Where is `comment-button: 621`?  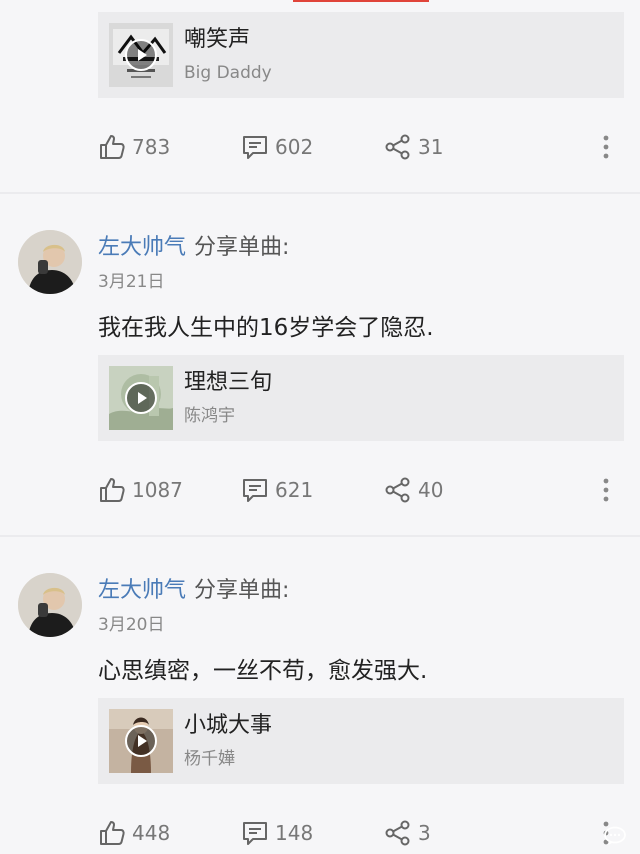 comment-button: 621 is located at coordinates (277, 490).